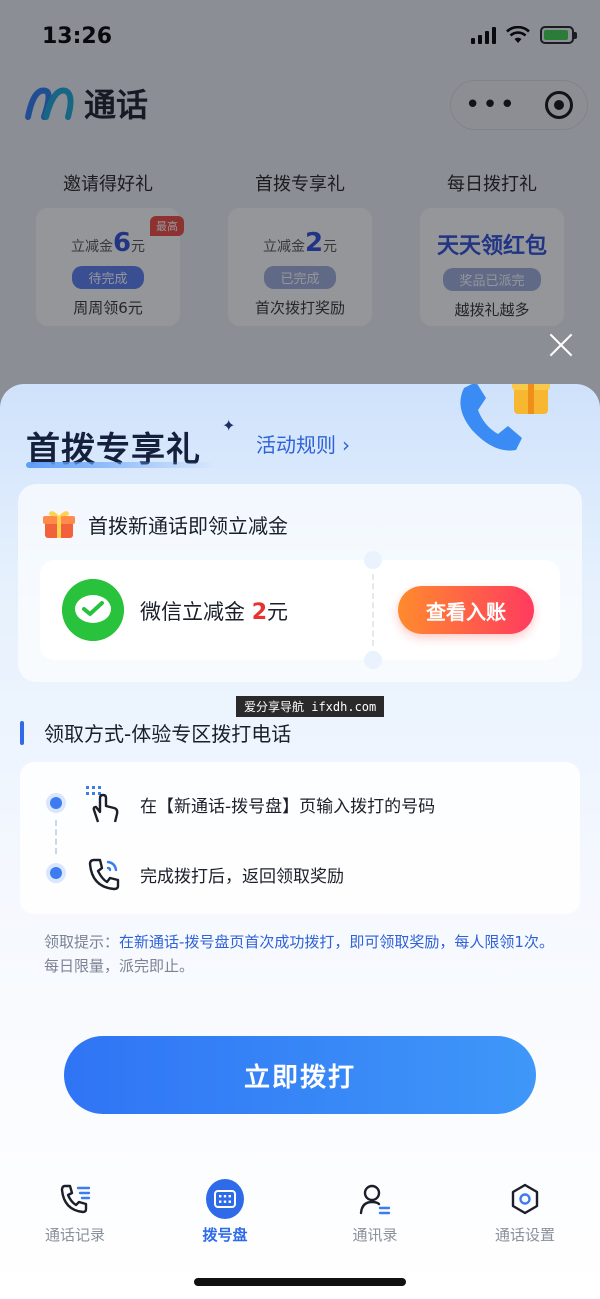 This screenshot has width=600, height=1299. I want to click on coupon-label: 微信立减金 2元, so click(214, 612).